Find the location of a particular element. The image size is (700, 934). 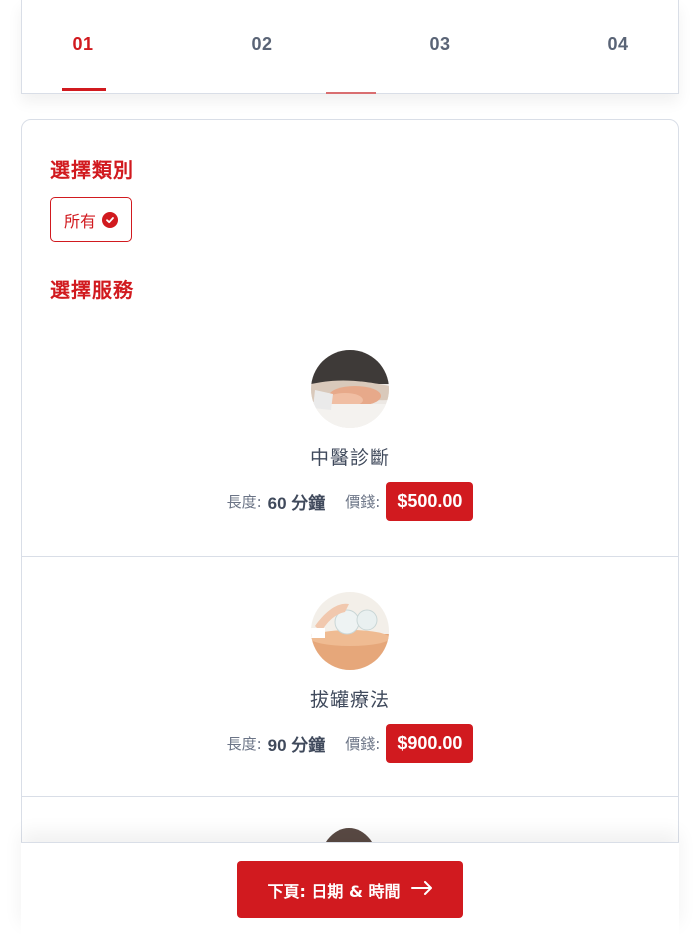

arrow-right-icon is located at coordinates (421, 889).